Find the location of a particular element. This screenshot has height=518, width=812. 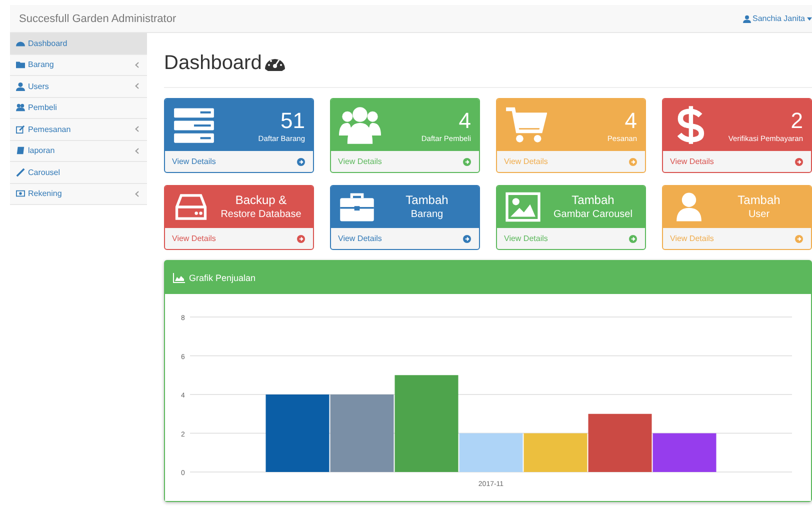

action-subtitle: User is located at coordinates (759, 215).